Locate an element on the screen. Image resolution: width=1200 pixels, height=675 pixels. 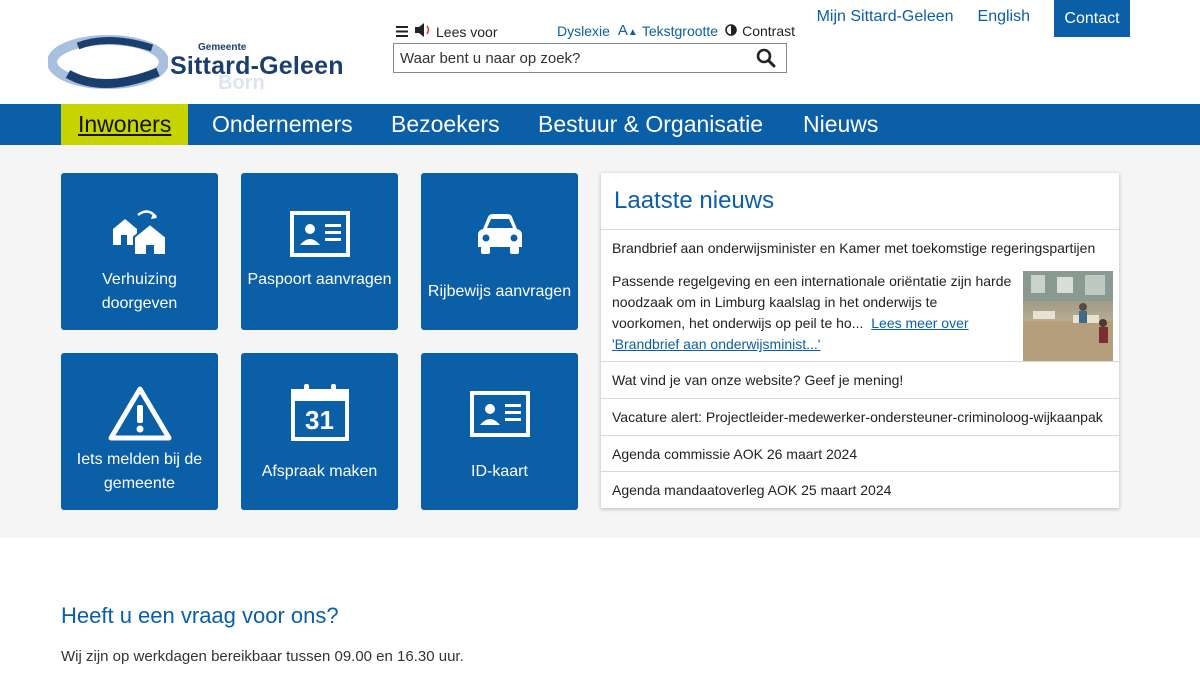
search-button is located at coordinates (766, 58).